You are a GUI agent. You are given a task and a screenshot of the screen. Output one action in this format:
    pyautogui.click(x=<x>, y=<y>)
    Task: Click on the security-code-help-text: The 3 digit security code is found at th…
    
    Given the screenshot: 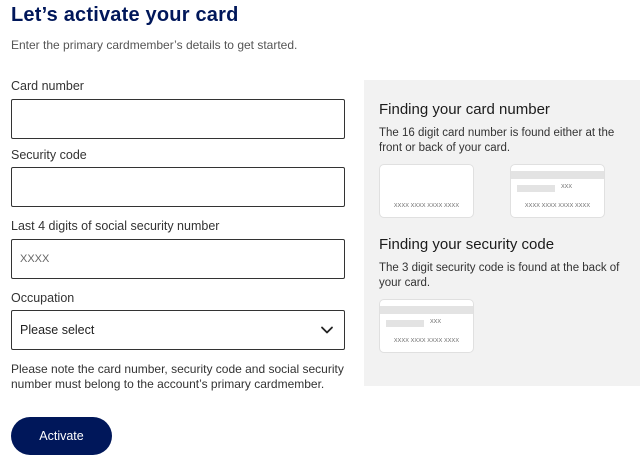 What is the action you would take?
    pyautogui.click(x=499, y=275)
    